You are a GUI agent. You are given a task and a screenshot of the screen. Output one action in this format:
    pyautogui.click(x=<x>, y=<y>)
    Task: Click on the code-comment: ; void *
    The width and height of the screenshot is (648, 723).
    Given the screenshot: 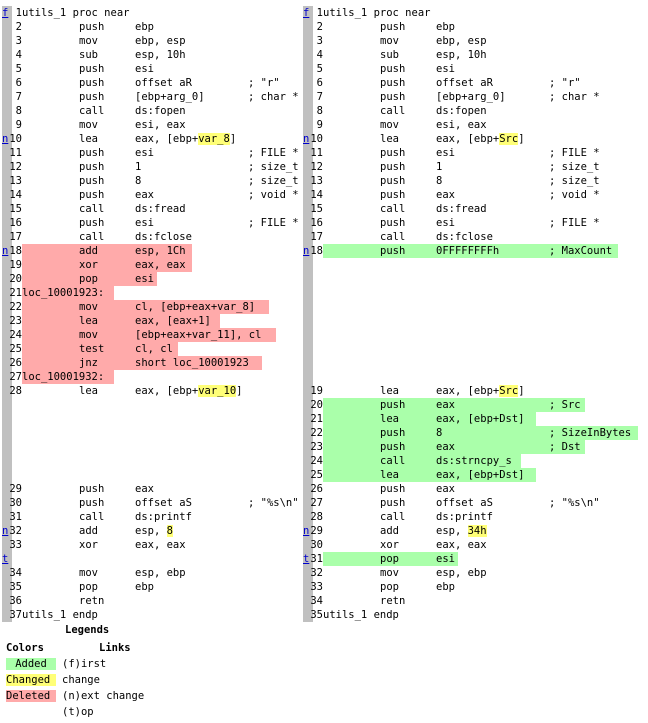 What is the action you would take?
    pyautogui.click(x=574, y=195)
    